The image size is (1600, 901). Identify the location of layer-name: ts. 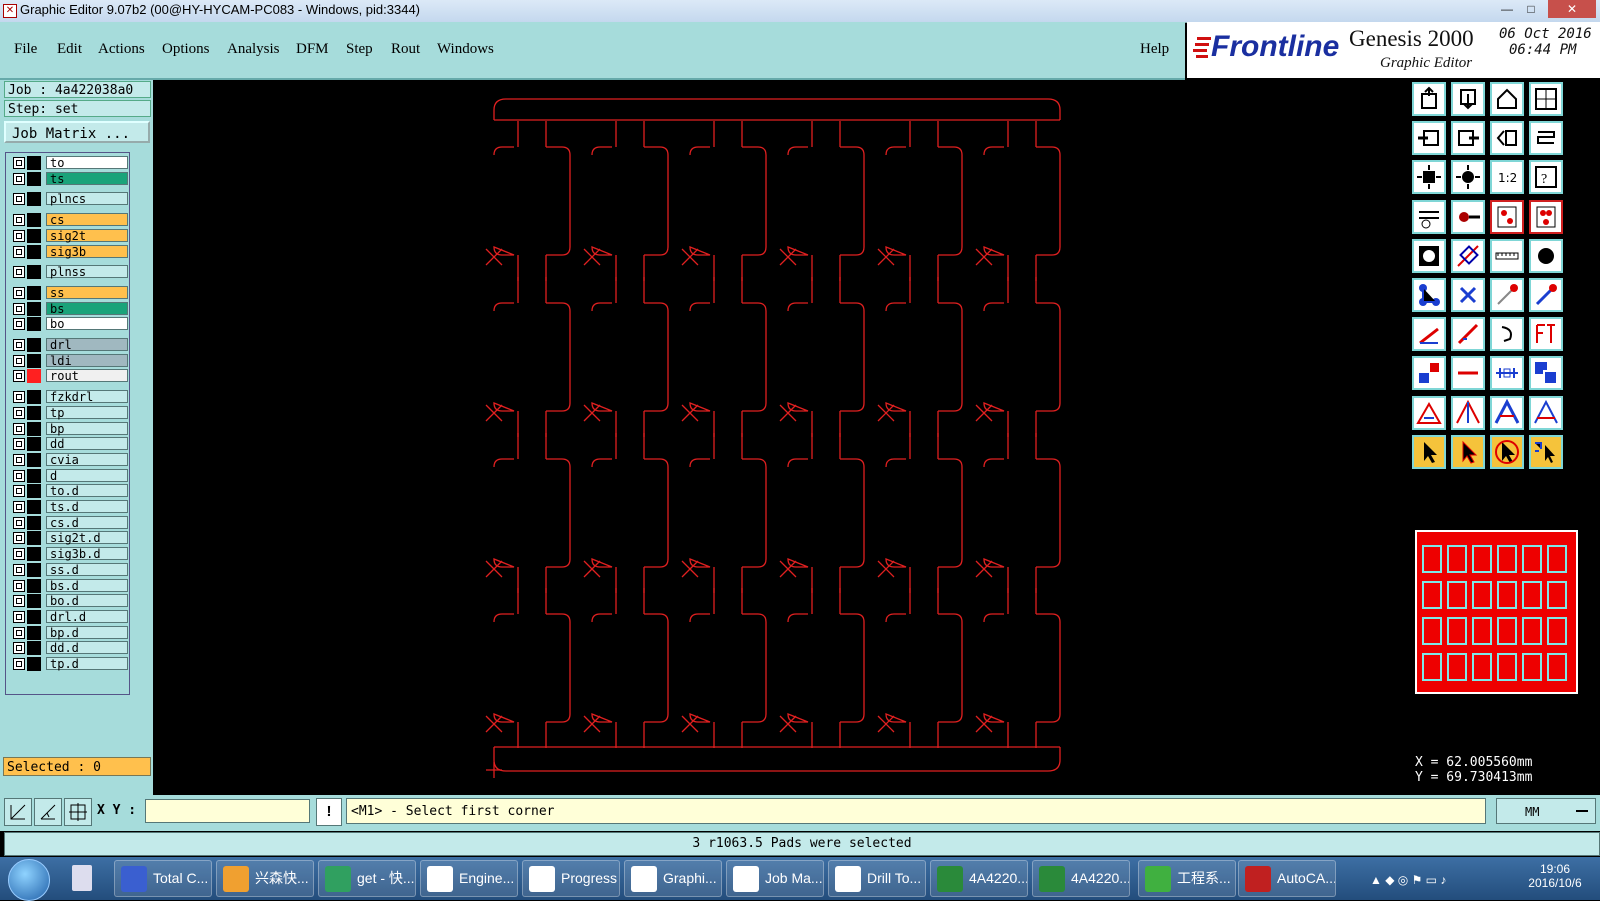
(87, 178).